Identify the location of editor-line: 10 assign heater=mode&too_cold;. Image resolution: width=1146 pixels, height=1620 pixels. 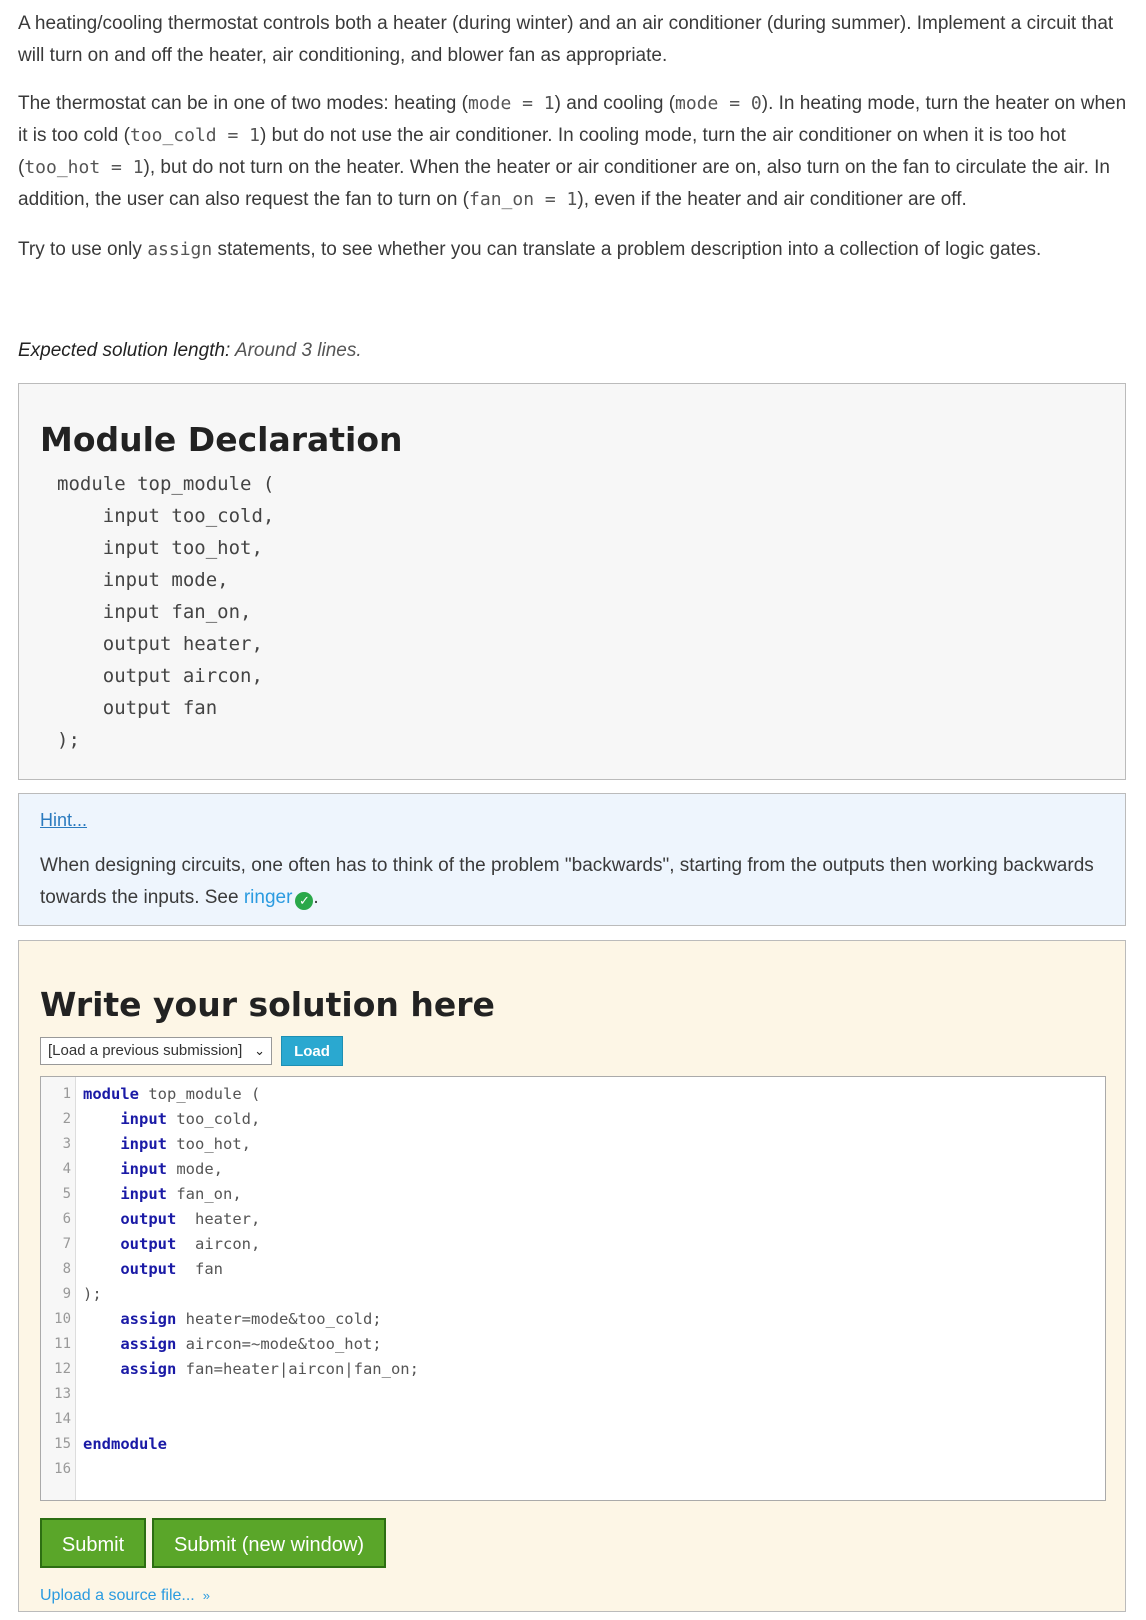
(573, 1319).